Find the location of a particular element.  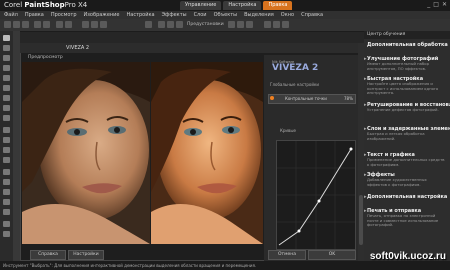

workspace-tabs: Управление Настройка Правка is located at coordinates (236, 5).